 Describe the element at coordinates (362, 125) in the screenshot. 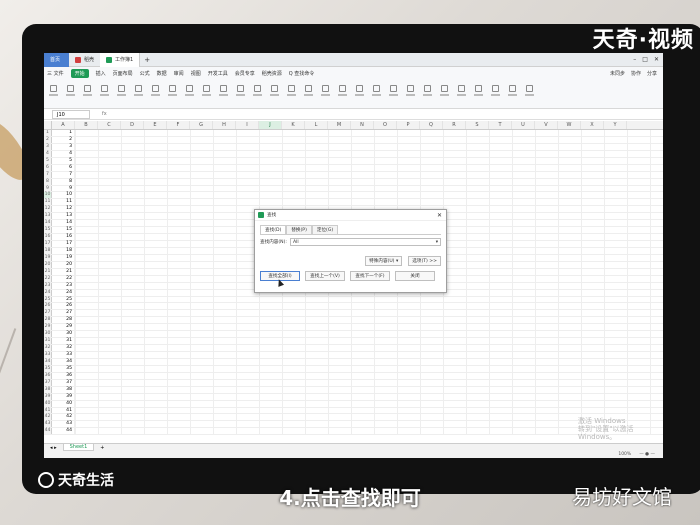

I see `column-header: N` at that location.